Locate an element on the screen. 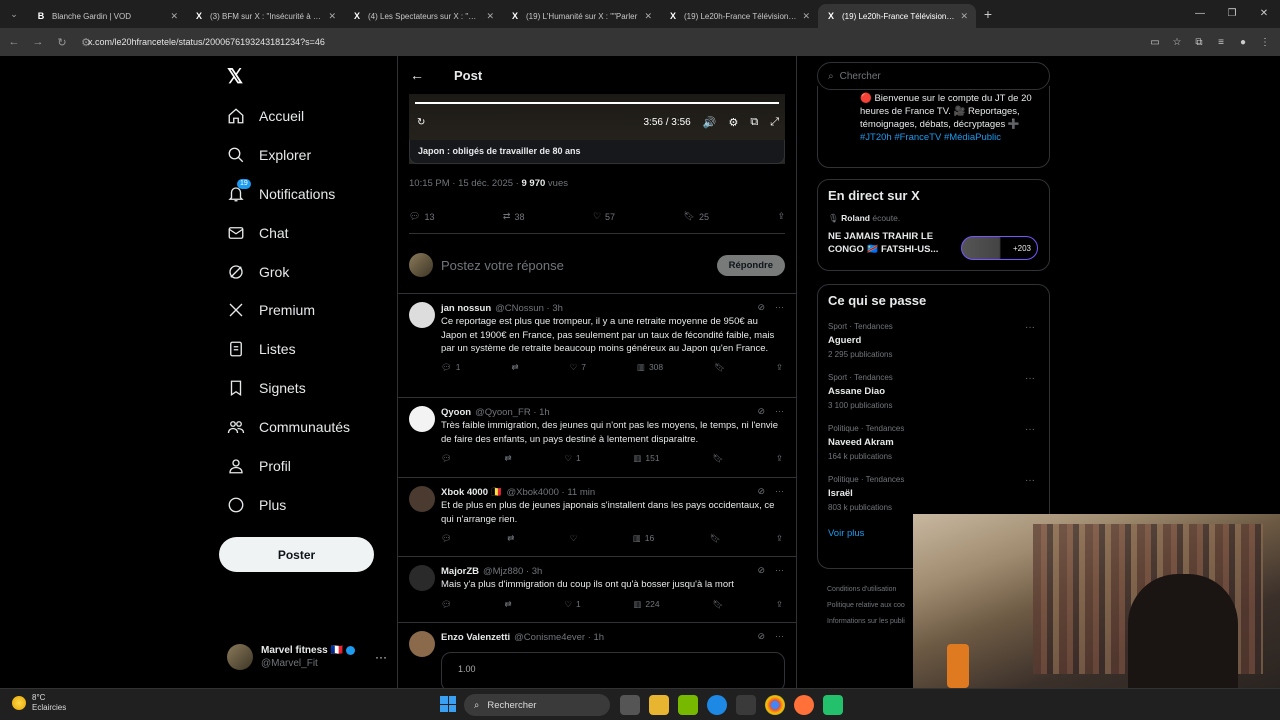 The height and width of the screenshot is (720, 1280). browser-tab: X (4) Les Spectateurs sur X : "🔴 B ✕ is located at coordinates (423, 16).